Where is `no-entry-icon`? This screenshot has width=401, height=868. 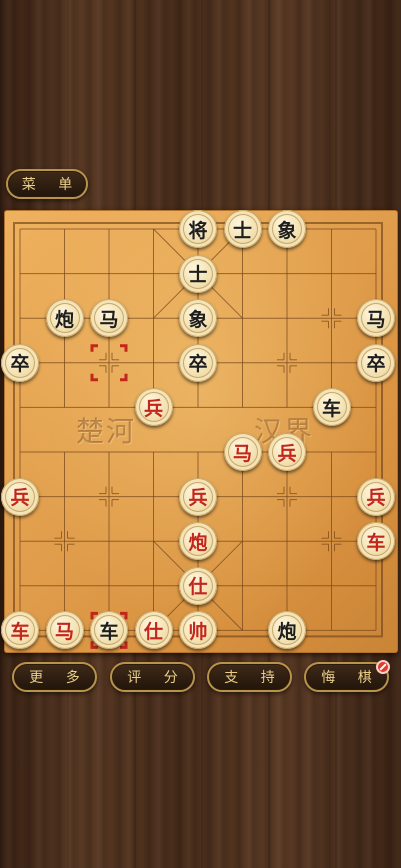 no-entry-icon is located at coordinates (383, 667).